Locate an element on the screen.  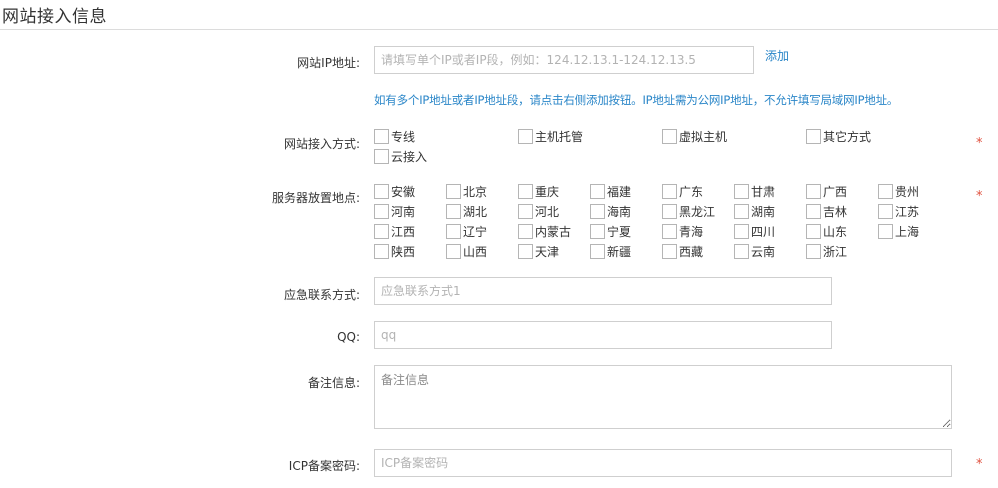
icp-required-mark: * is located at coordinates (979, 464).